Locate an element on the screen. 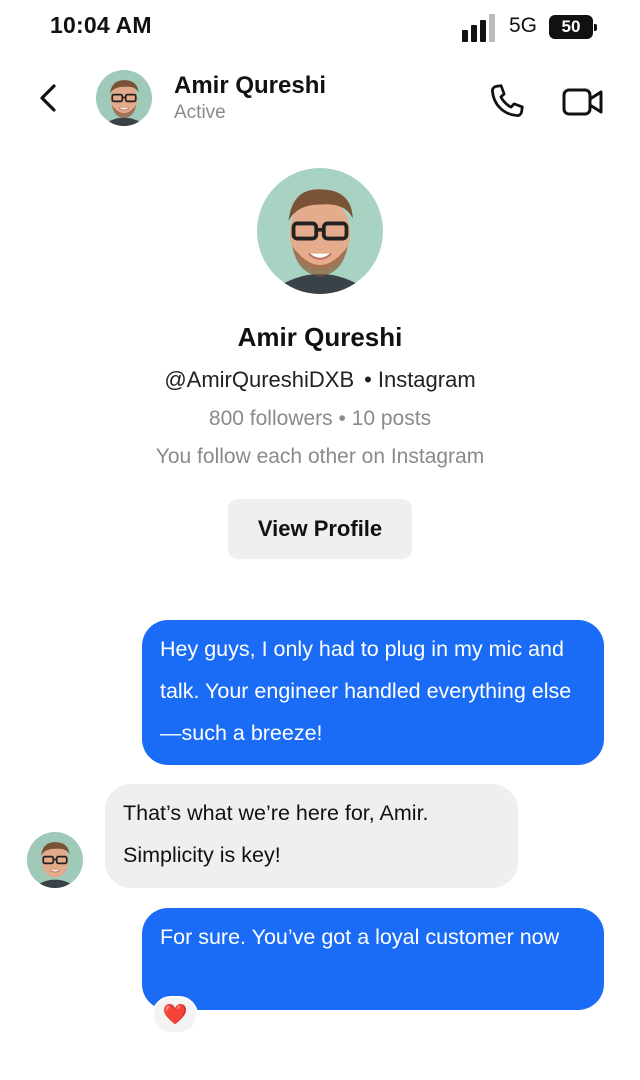  video-camera-icon is located at coordinates (582, 102).